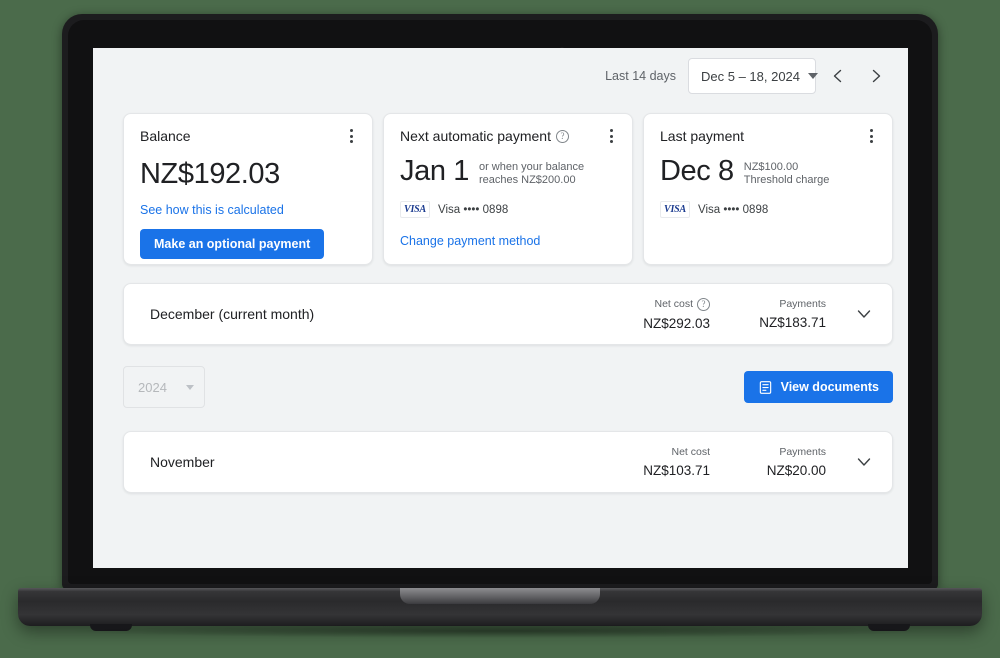 The height and width of the screenshot is (658, 1000). Describe the element at coordinates (792, 322) in the screenshot. I see `payments-value: NZ$183.71` at that location.